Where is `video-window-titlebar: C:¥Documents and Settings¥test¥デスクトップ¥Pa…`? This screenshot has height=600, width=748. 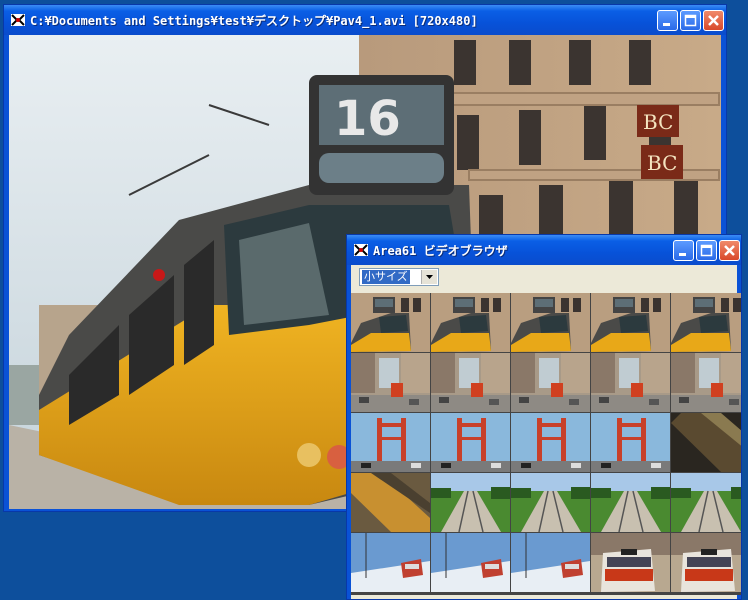 video-window-titlebar: C:¥Documents and Settings¥test¥デスクトップ¥Pa… is located at coordinates (365, 20).